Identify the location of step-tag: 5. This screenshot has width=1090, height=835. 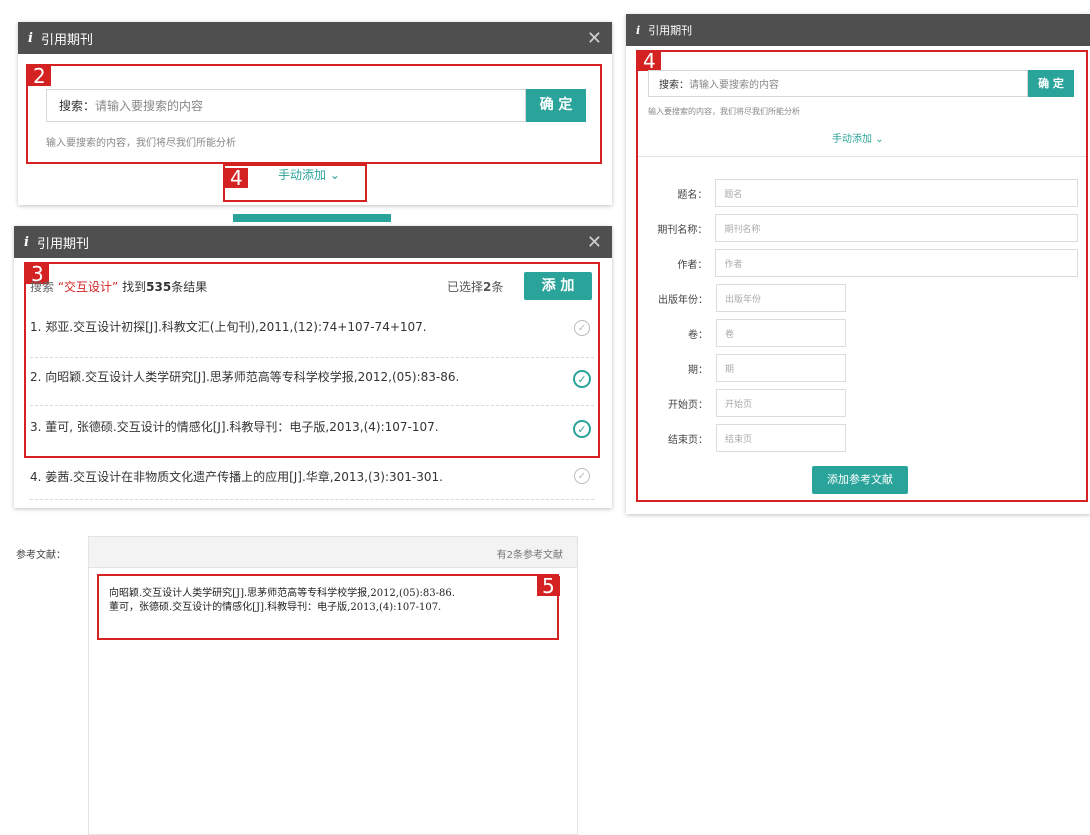
(548, 586).